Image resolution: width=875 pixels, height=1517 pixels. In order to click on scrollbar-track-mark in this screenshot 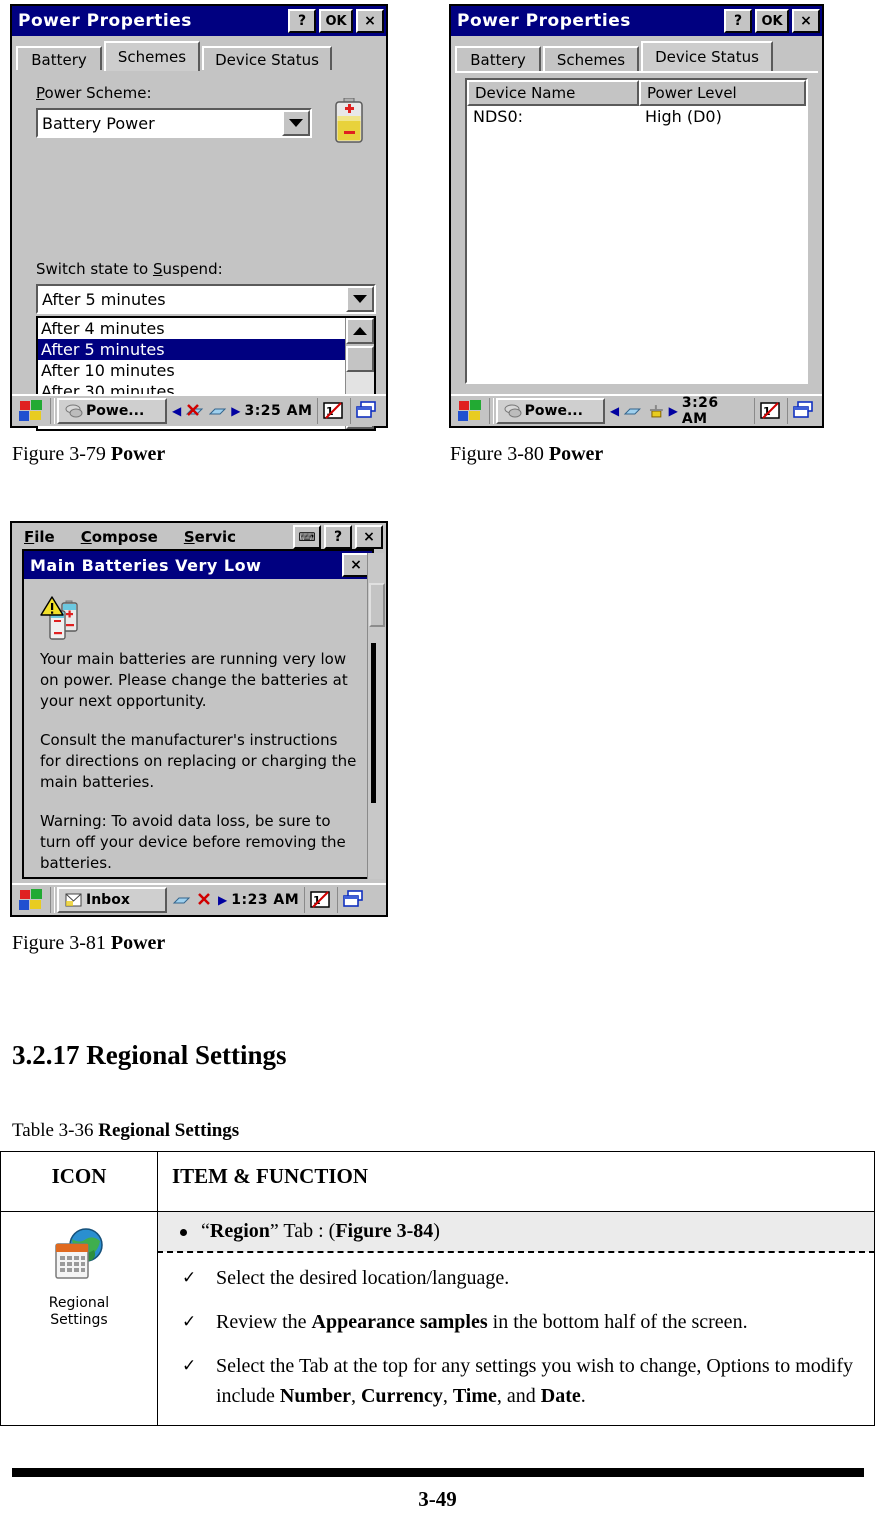, I will do `click(373, 723)`.